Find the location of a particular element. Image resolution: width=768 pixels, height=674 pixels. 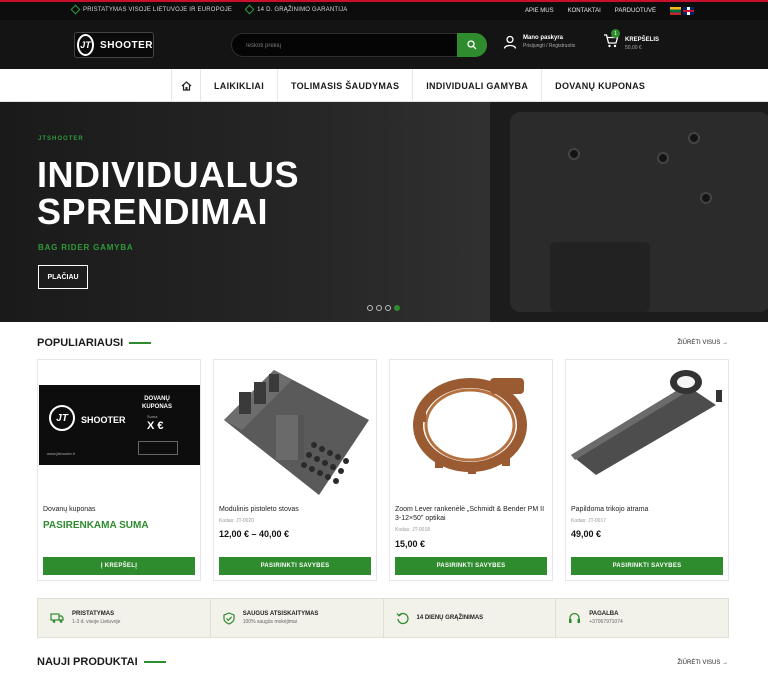

account-link: Mano paskyra Prisijungti / Registruotis is located at coordinates (539, 42).